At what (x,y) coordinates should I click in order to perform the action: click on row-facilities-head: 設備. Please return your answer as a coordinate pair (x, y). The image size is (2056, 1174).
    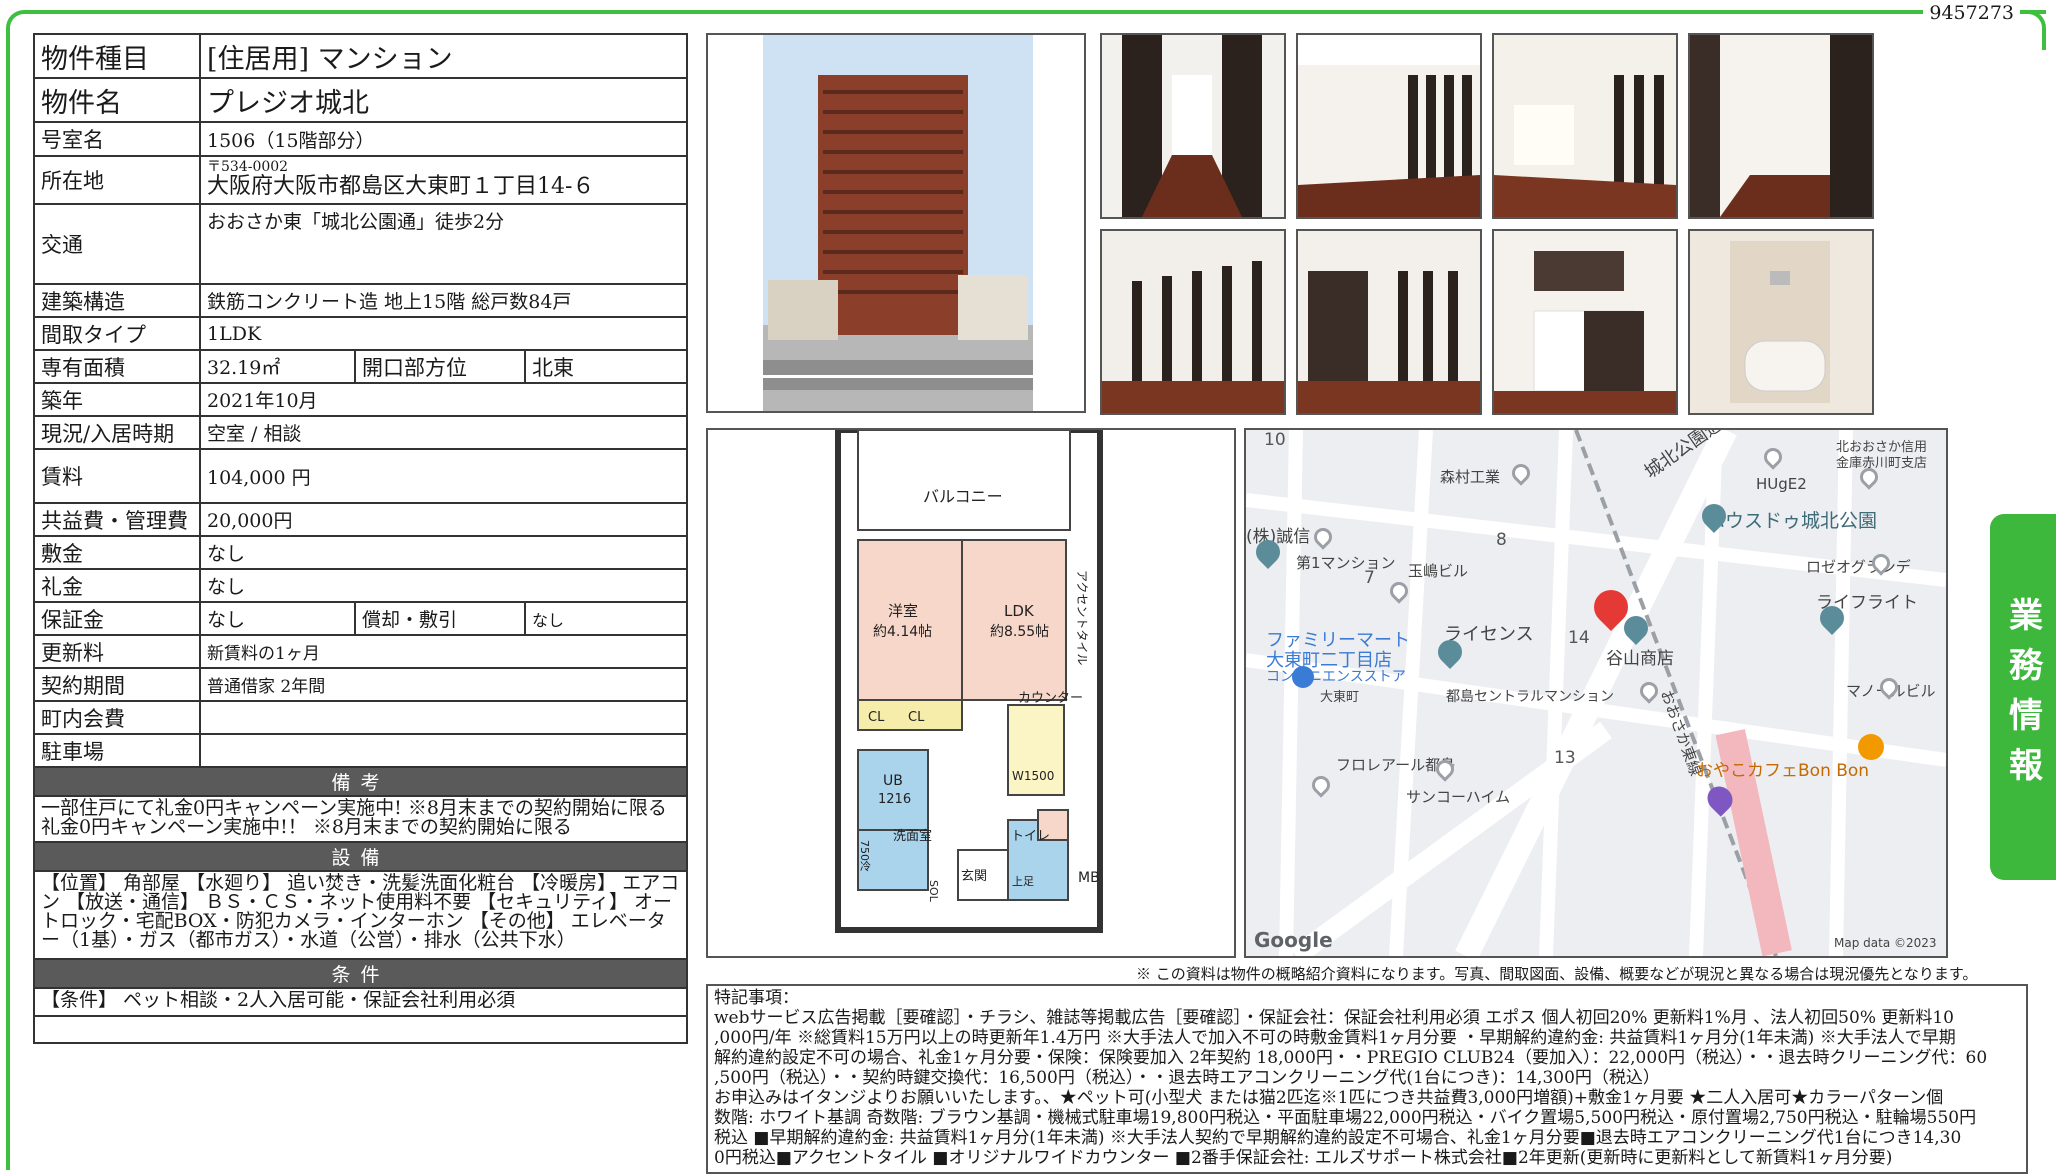
    Looking at the image, I should click on (360, 856).